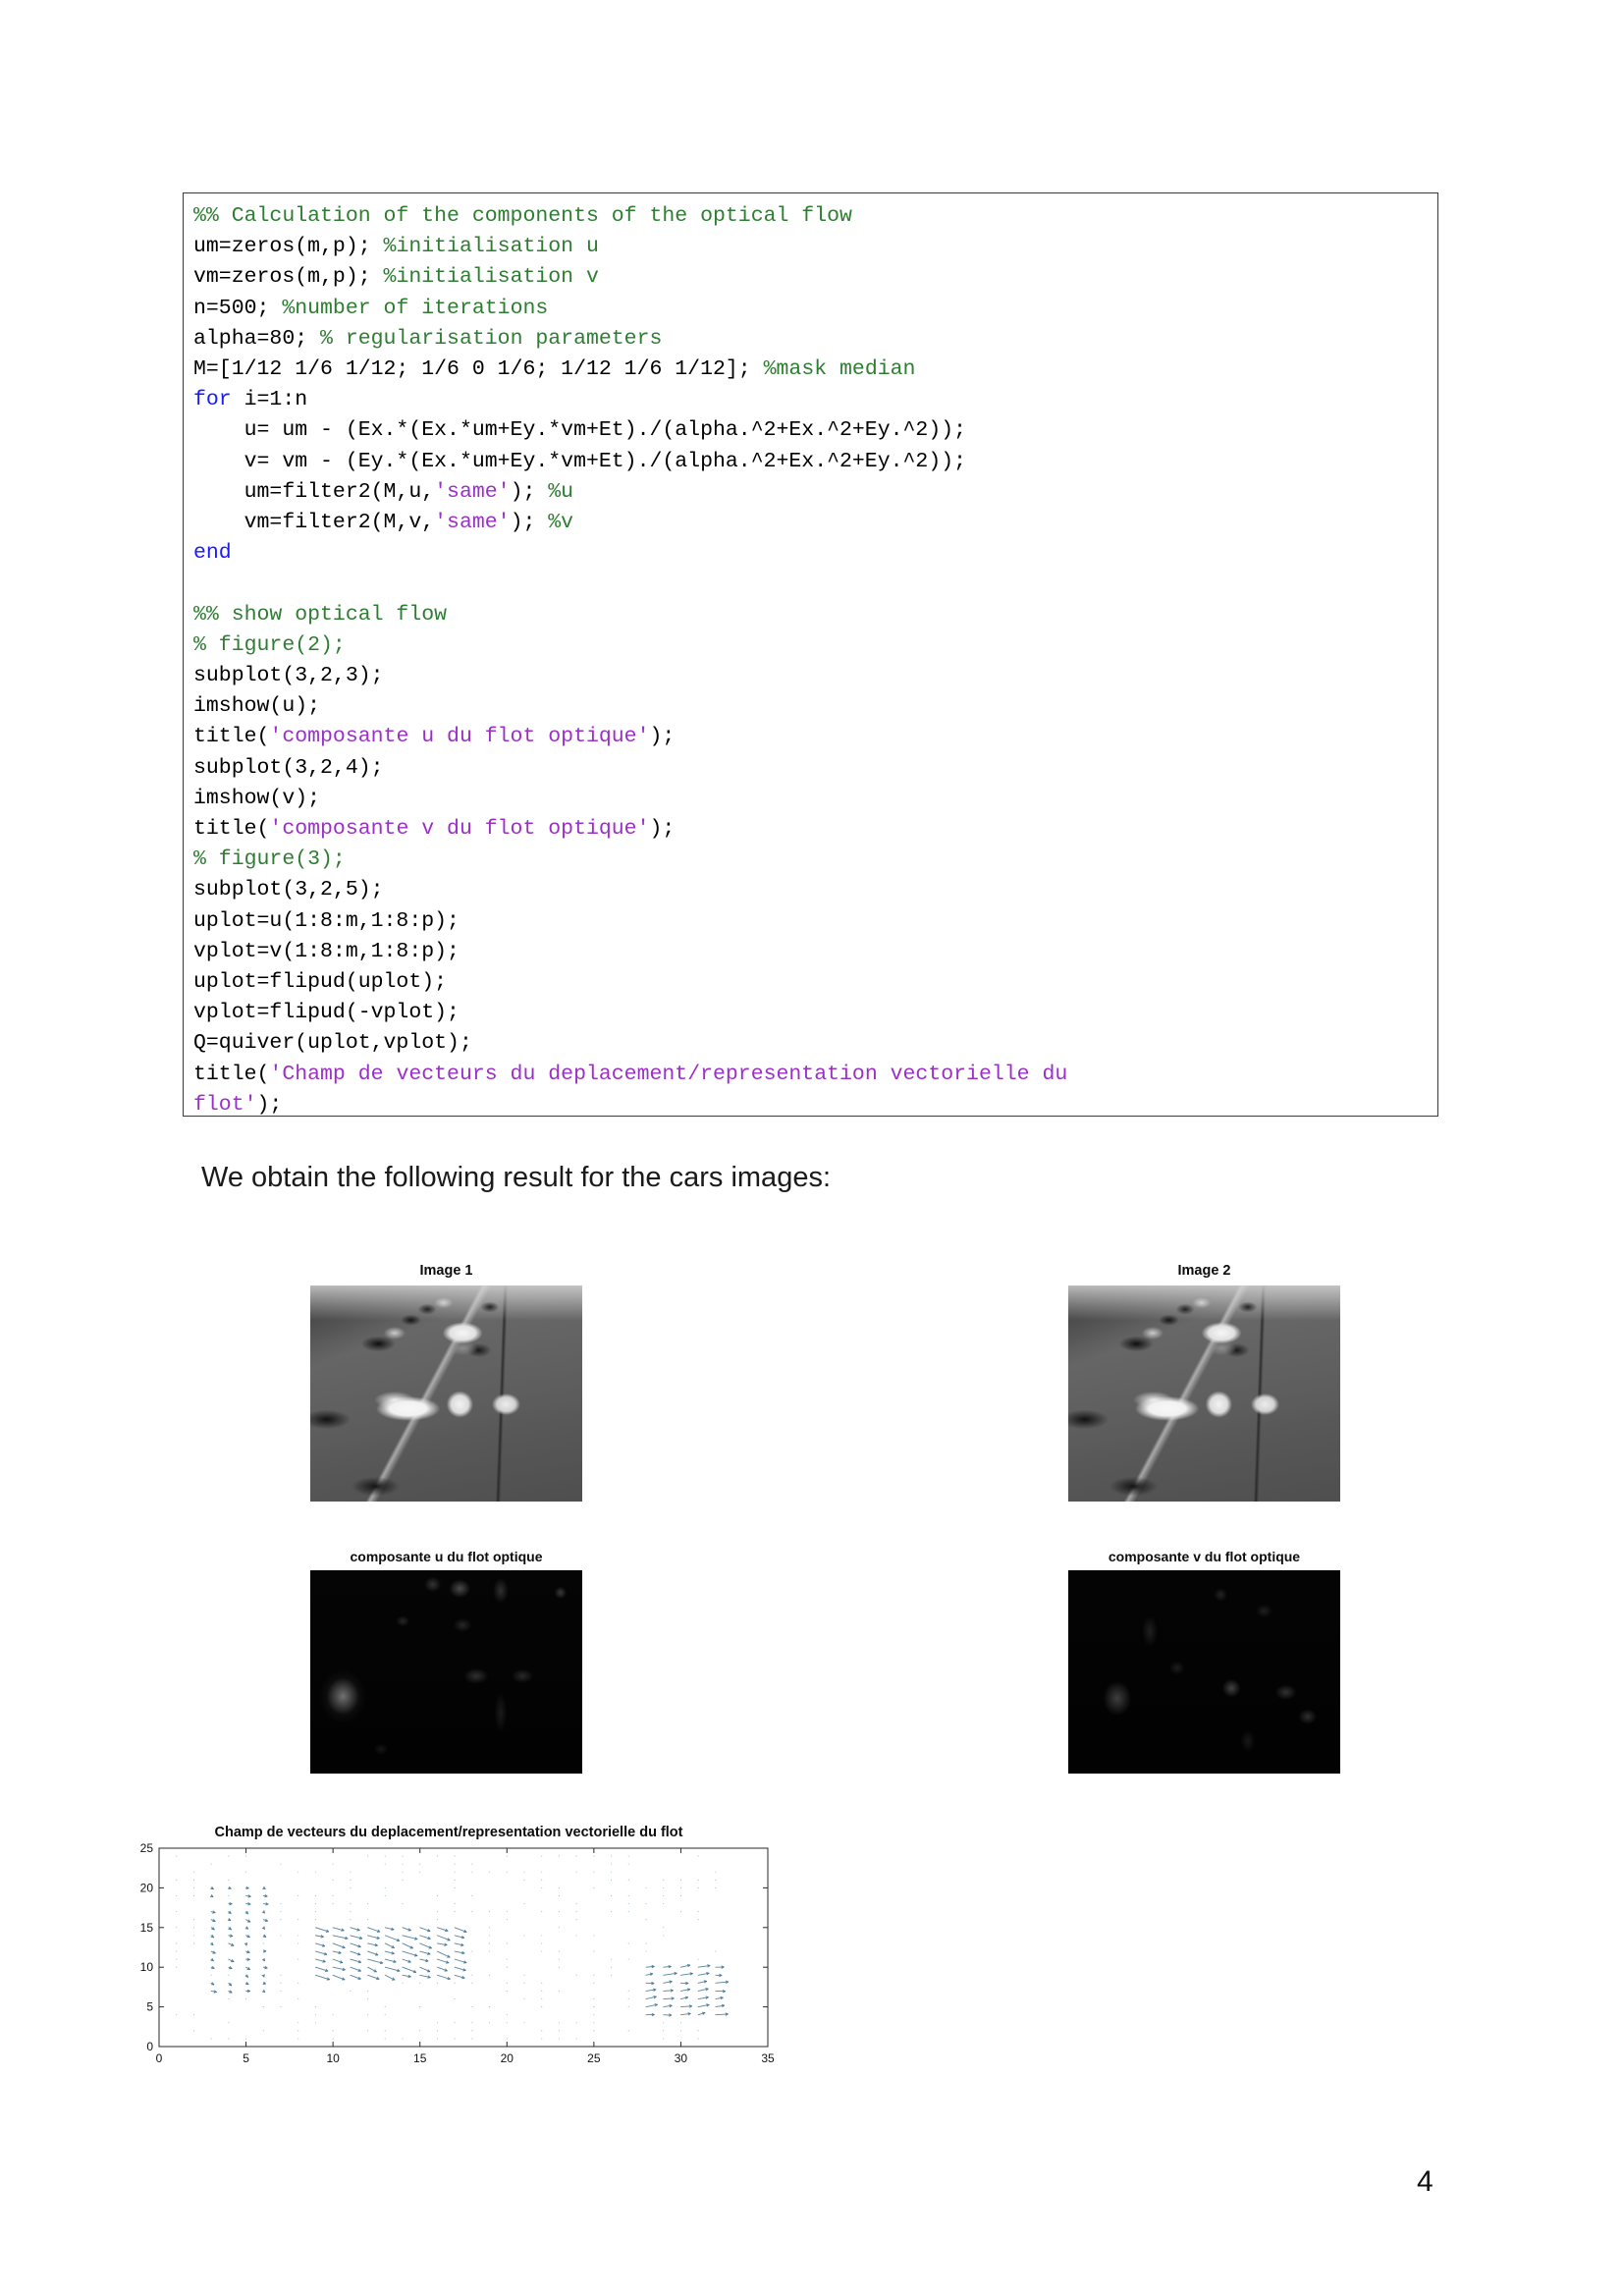 Image resolution: width=1623 pixels, height=2296 pixels. What do you see at coordinates (815, 523) in the screenshot?
I see `code-line: vm=filter2(M,v,'same'); %v` at bounding box center [815, 523].